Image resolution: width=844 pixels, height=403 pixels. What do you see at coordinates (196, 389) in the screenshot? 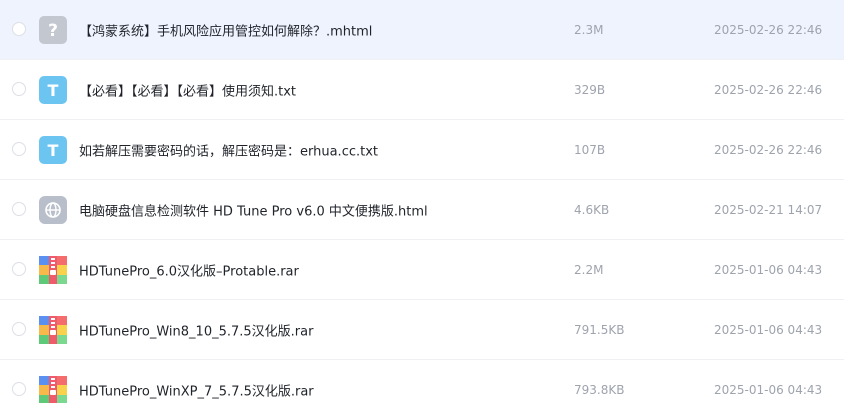
I see `file-name: HDTunePro_WinXP_7_5.7.5汉化版.rar` at bounding box center [196, 389].